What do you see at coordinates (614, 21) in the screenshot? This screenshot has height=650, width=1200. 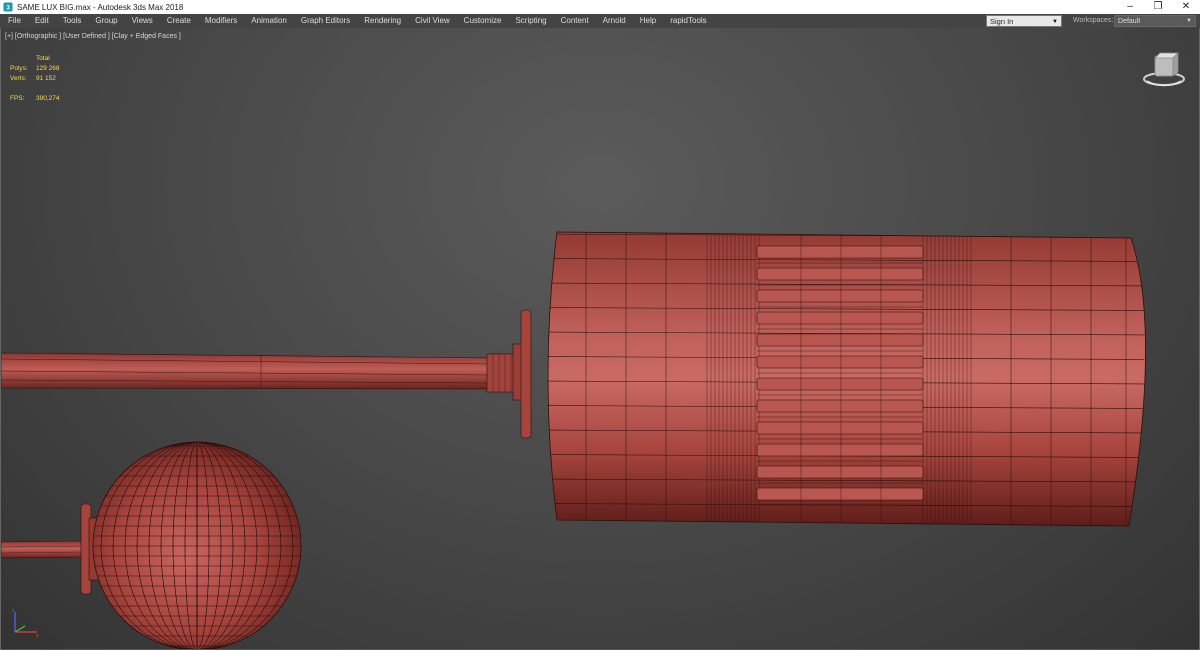 I see `menu-item-arnold: Arnold` at bounding box center [614, 21].